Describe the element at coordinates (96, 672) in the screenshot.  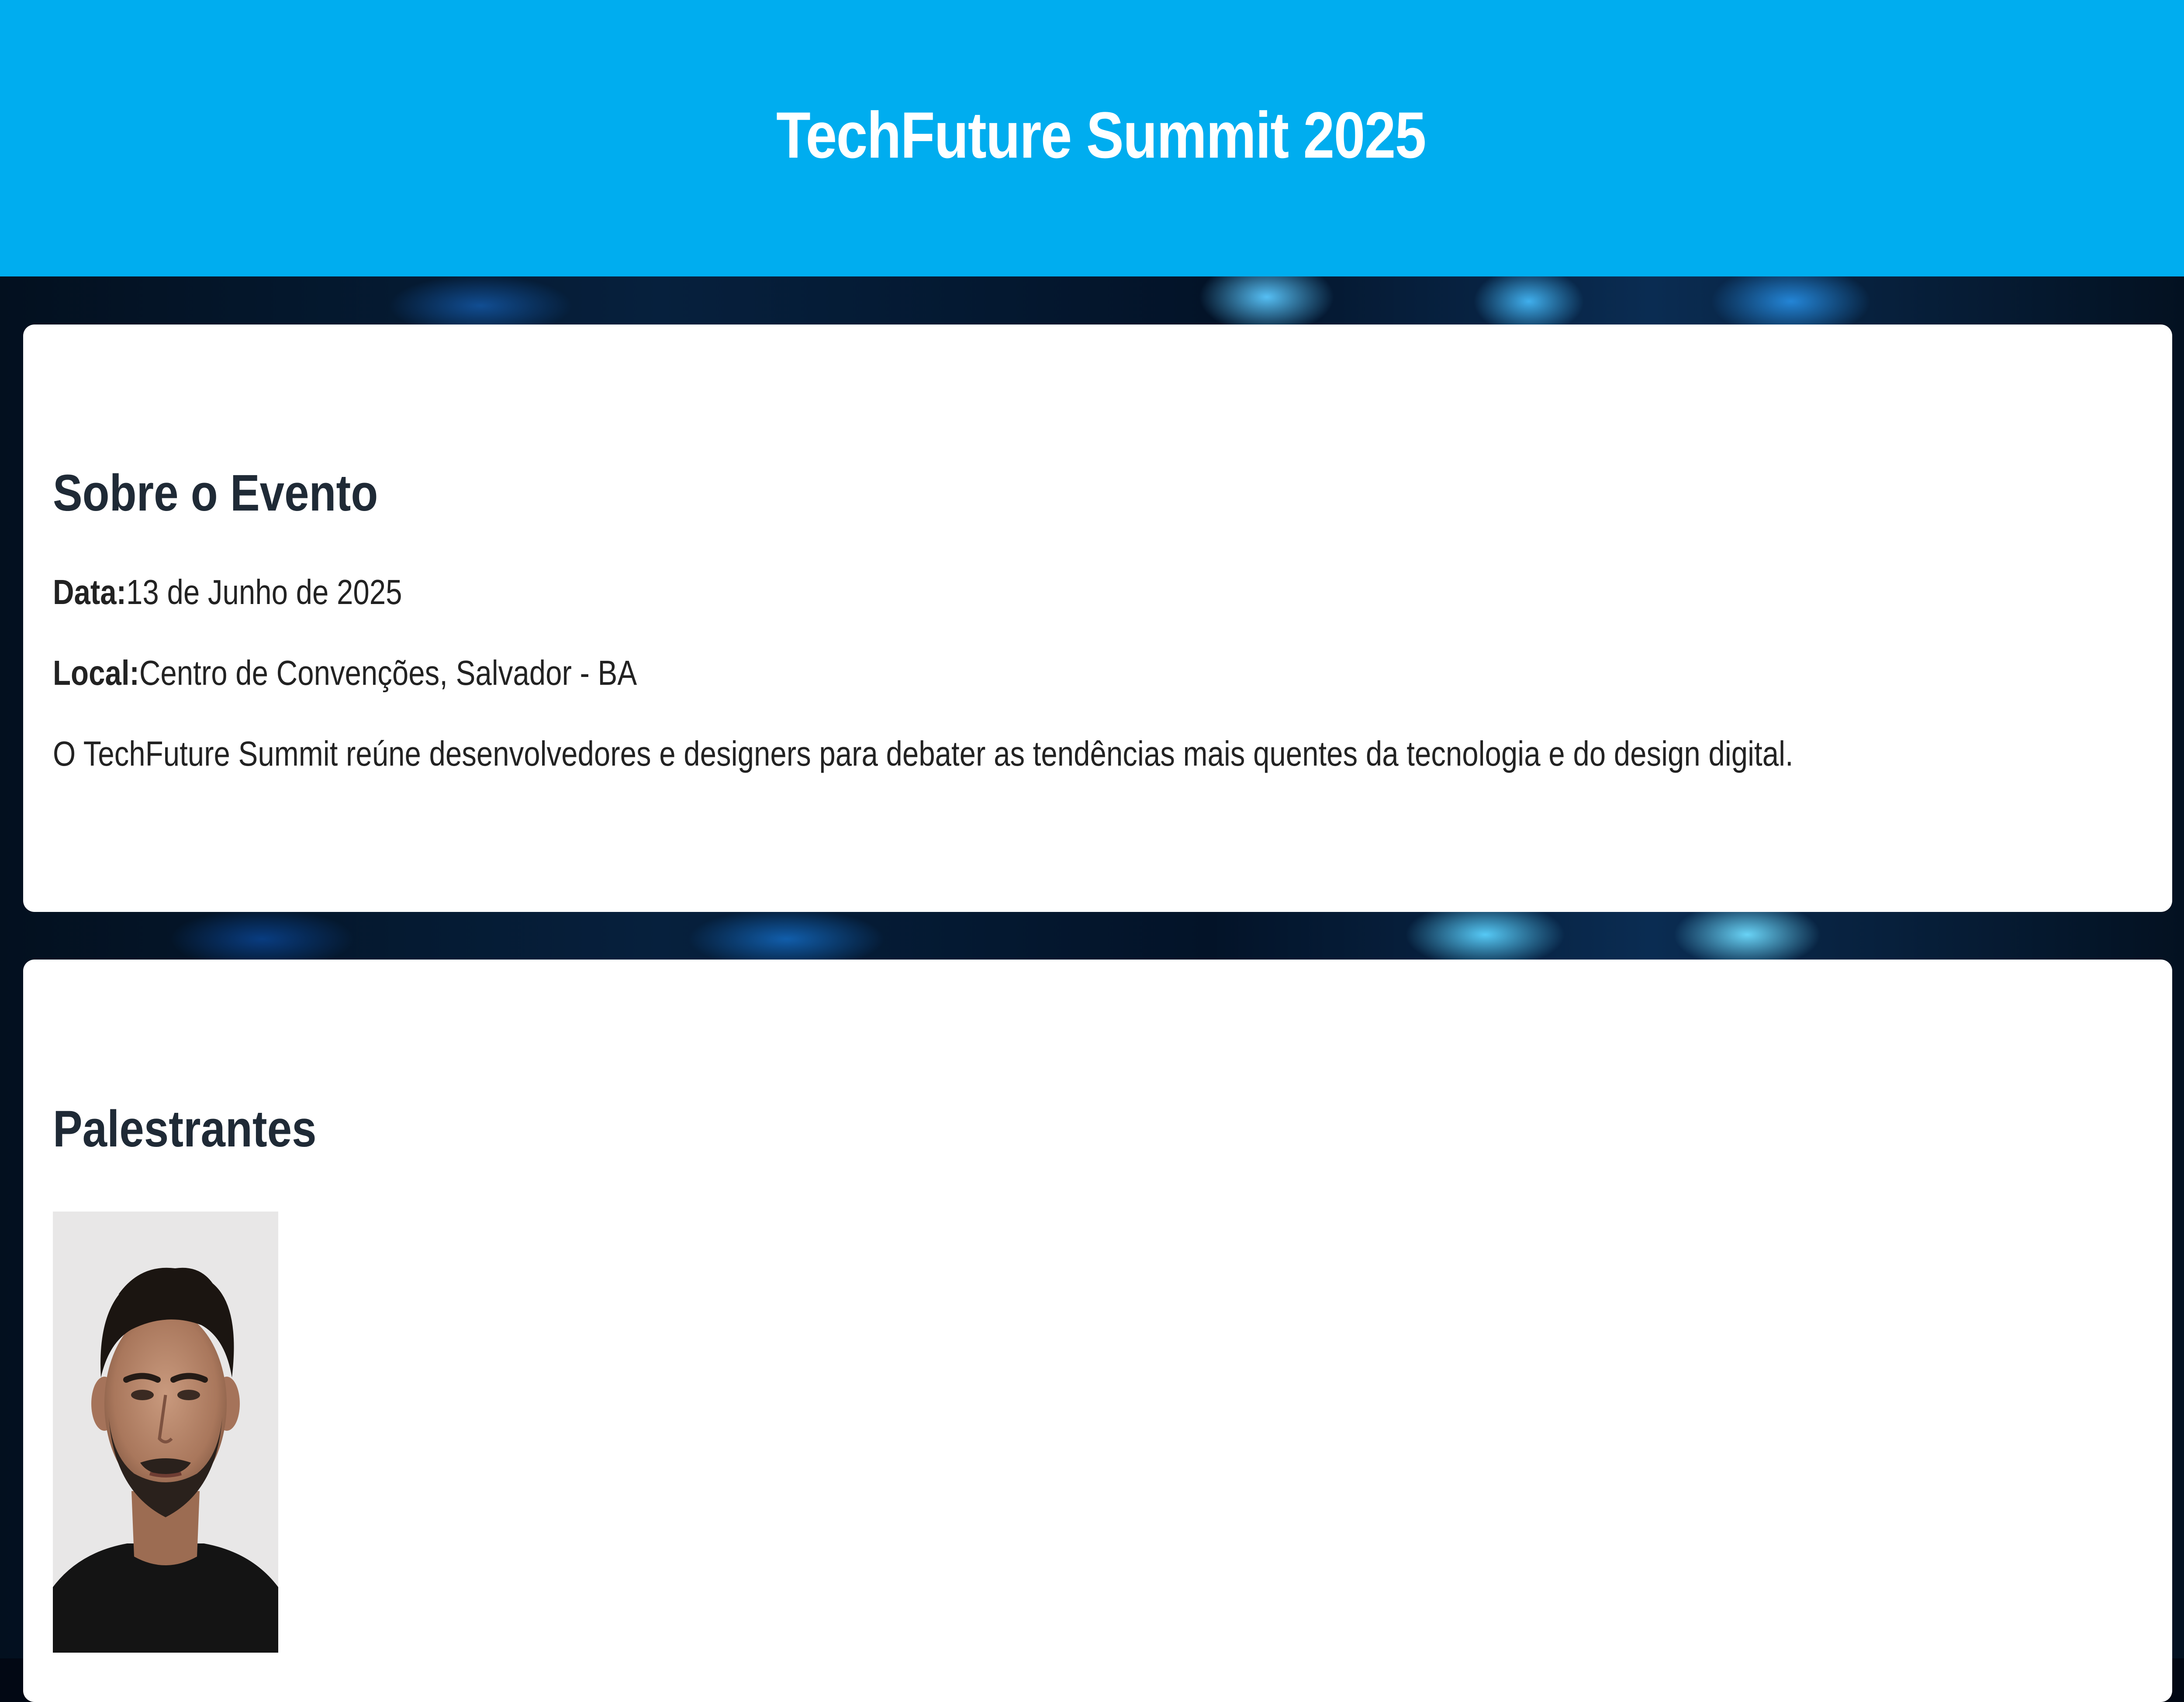
I see `location-label: Local:` at that location.